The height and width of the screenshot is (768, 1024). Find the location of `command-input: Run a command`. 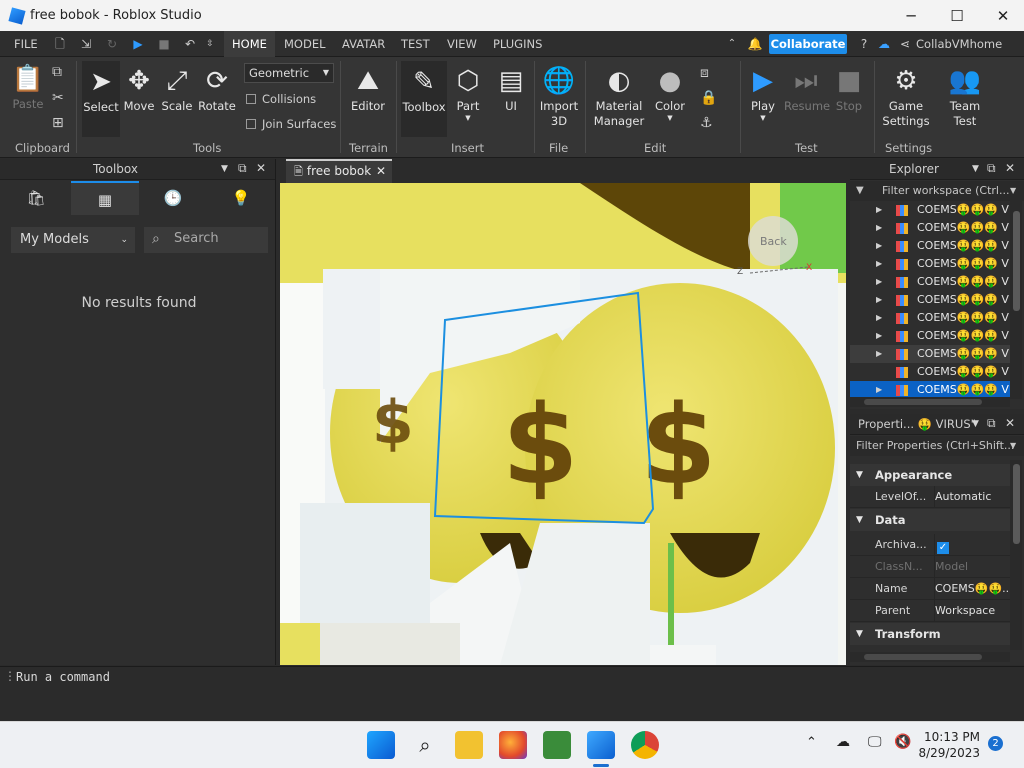

command-input: Run a command is located at coordinates (63, 677).